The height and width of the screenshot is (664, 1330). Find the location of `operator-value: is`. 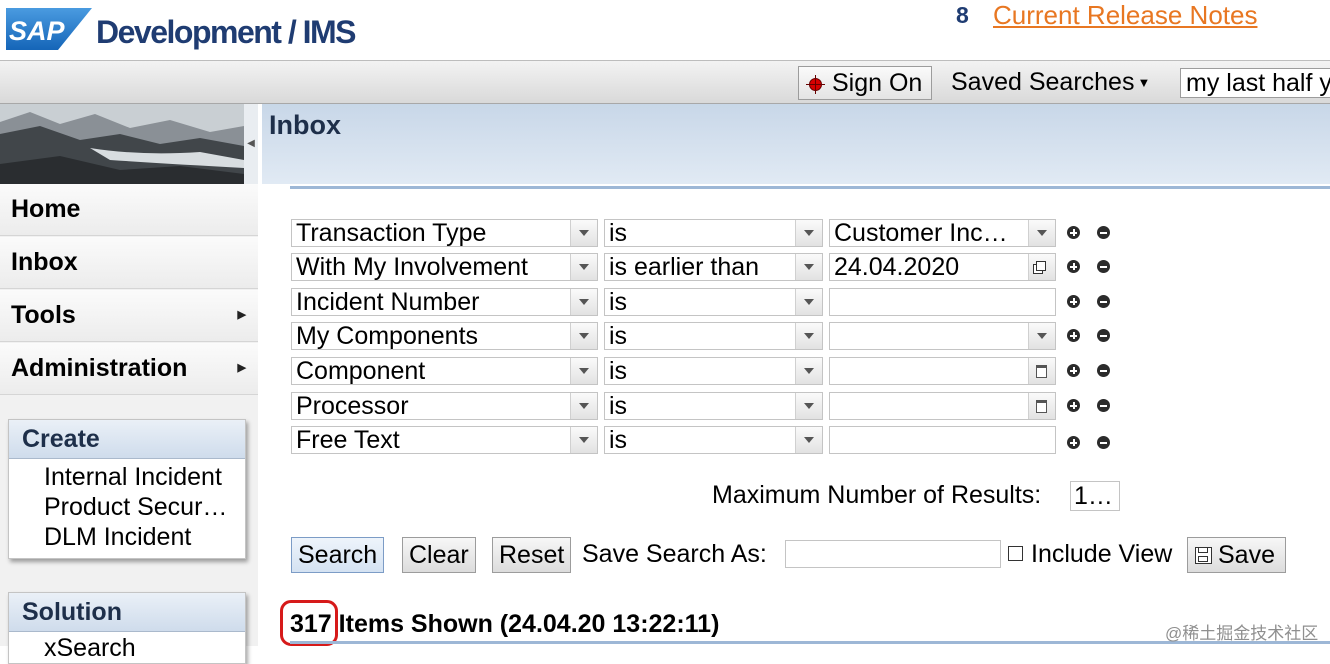

operator-value: is is located at coordinates (618, 302).